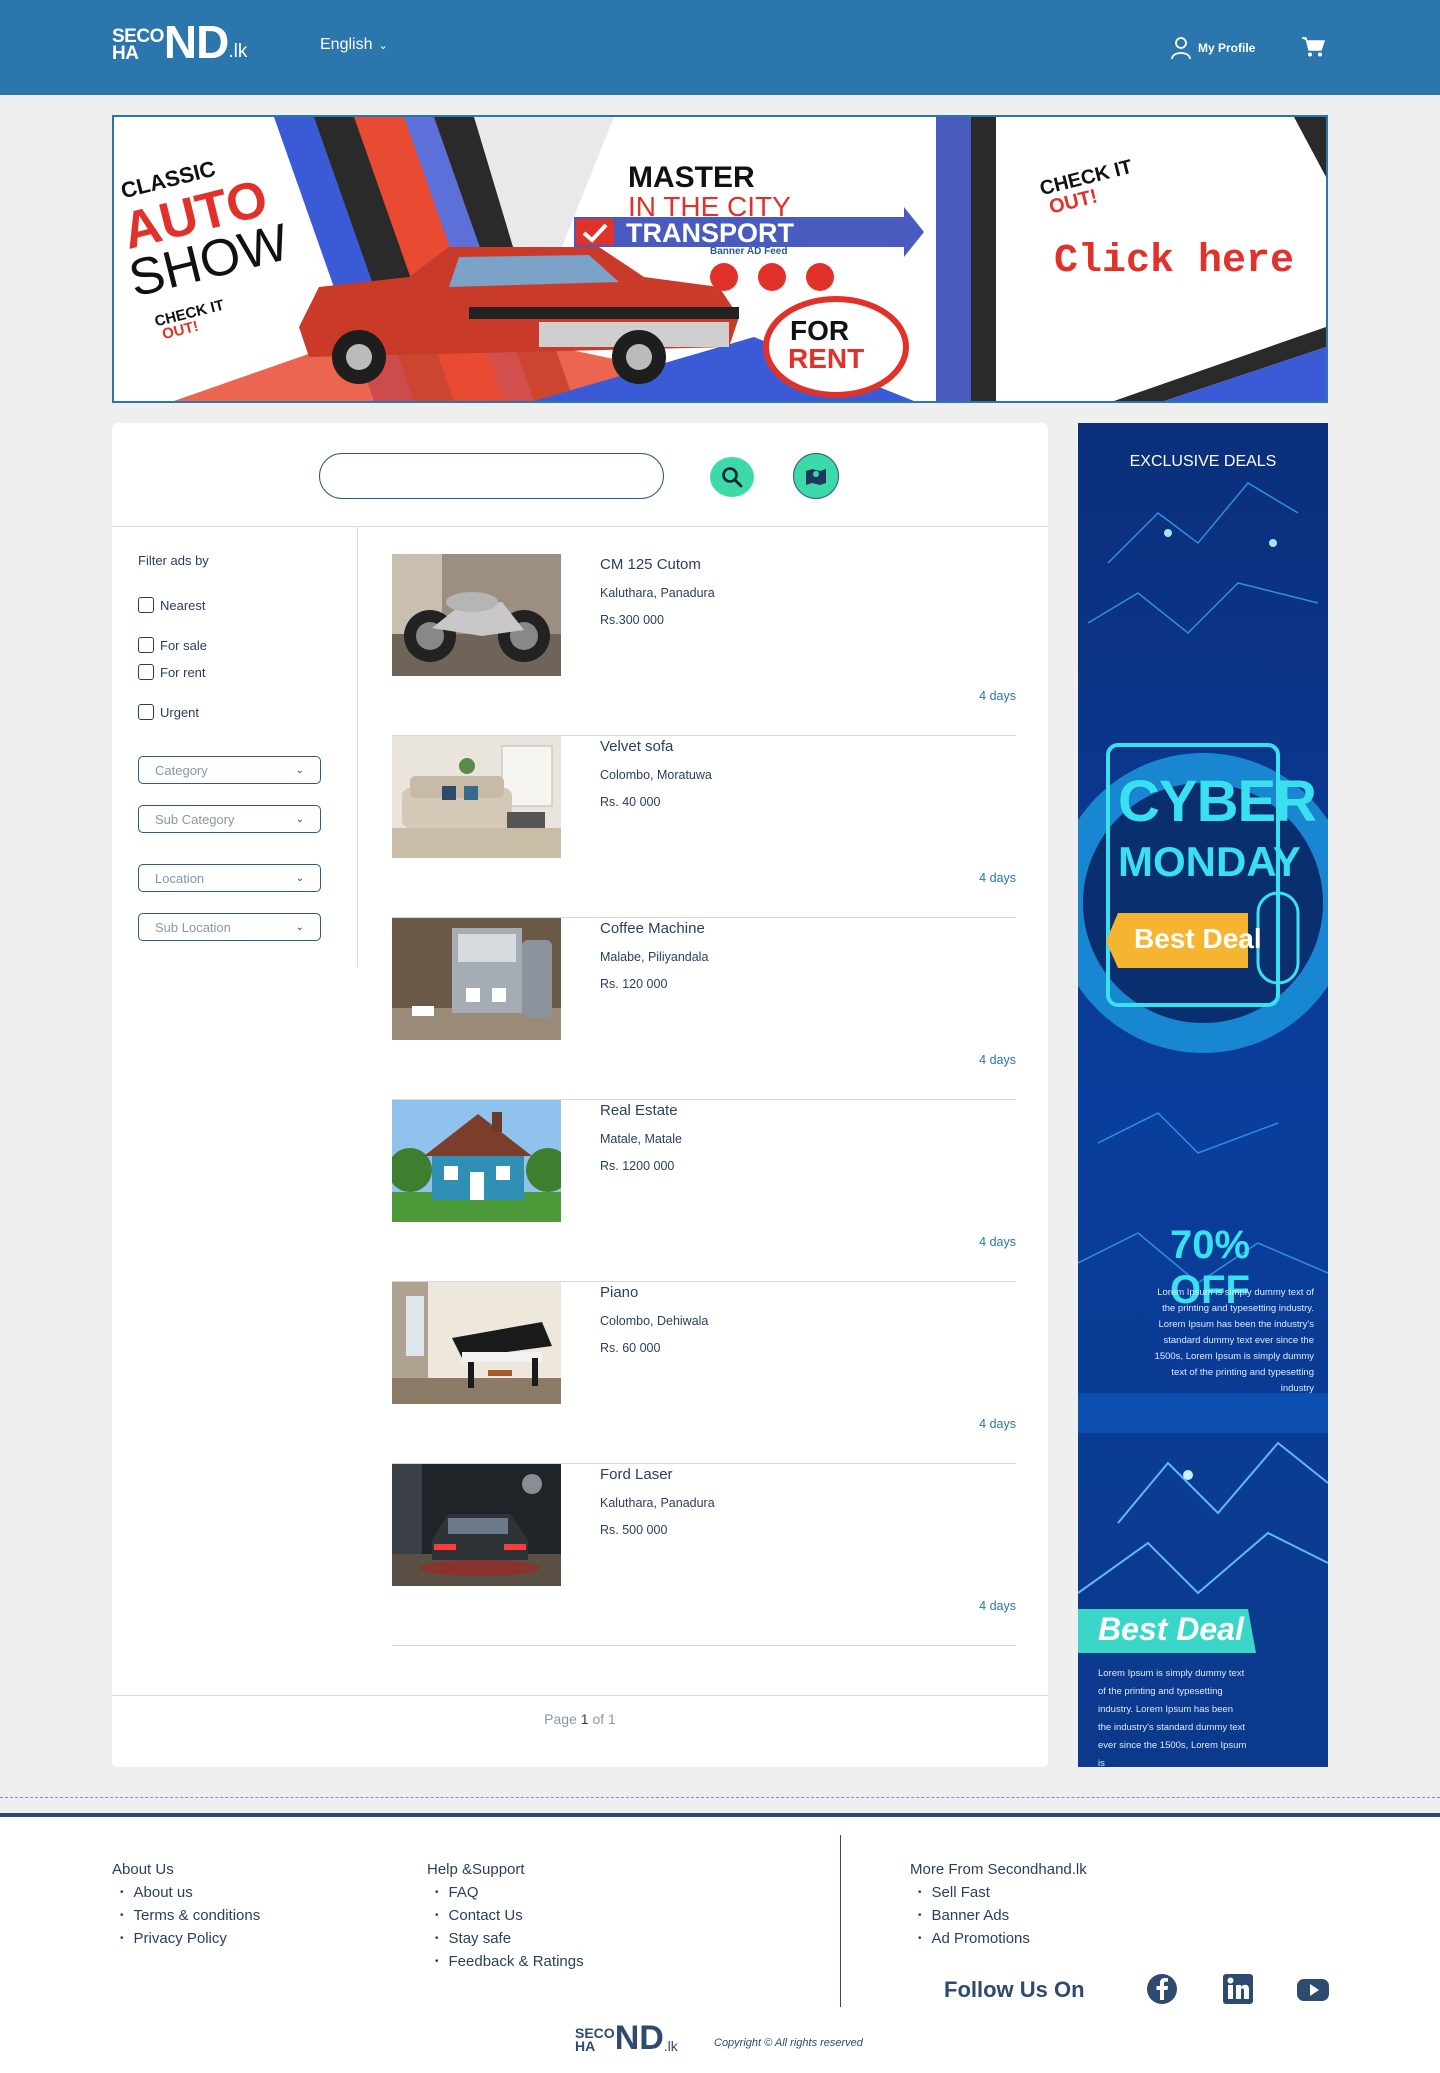  Describe the element at coordinates (476, 979) in the screenshot. I see `listing-image-coffee-machine` at that location.